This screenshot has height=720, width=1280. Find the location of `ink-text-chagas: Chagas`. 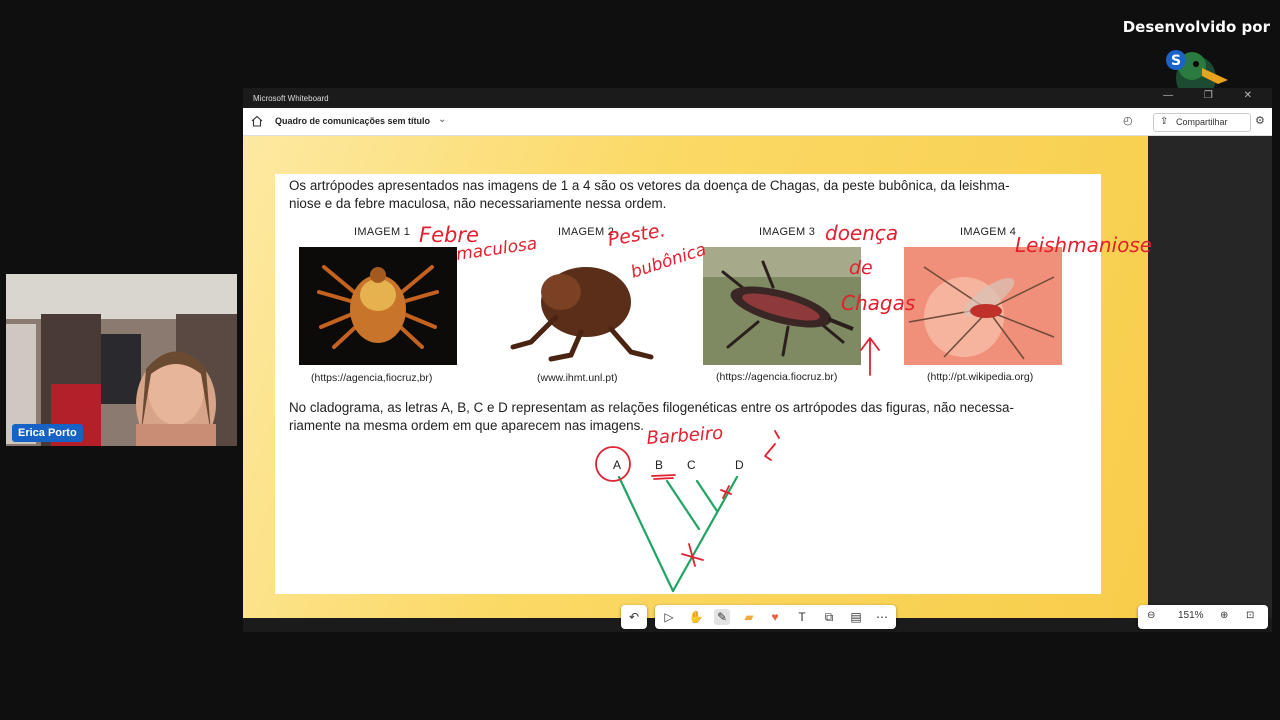

ink-text-chagas: Chagas is located at coordinates (878, 303).